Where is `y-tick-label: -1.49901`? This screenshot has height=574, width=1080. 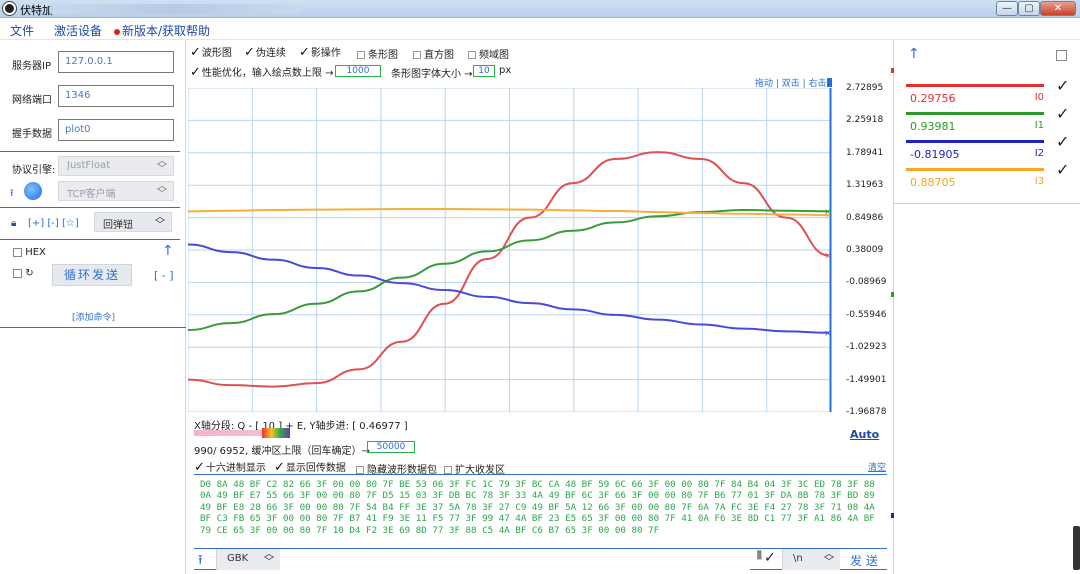
y-tick-label: -1.49901 is located at coordinates (866, 379).